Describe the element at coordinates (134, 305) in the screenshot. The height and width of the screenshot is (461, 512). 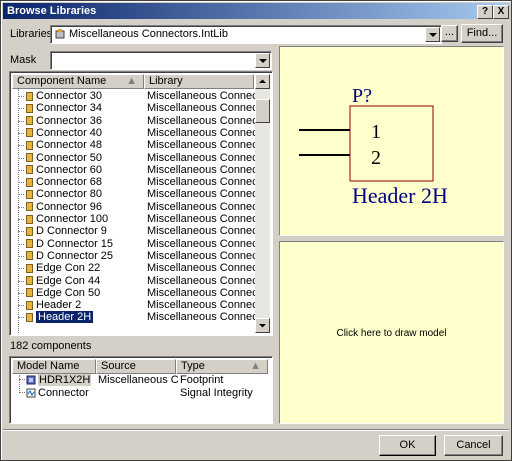
I see `component-row: Header 2 Miscellaneous Connectors.IntLib` at that location.